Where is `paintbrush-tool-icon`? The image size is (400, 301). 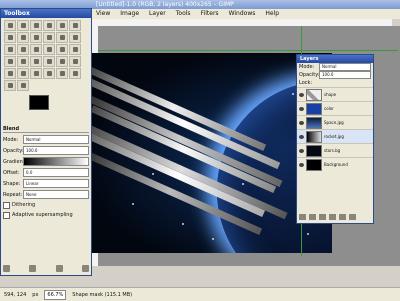
paintbrush-tool-icon is located at coordinates (75, 61).